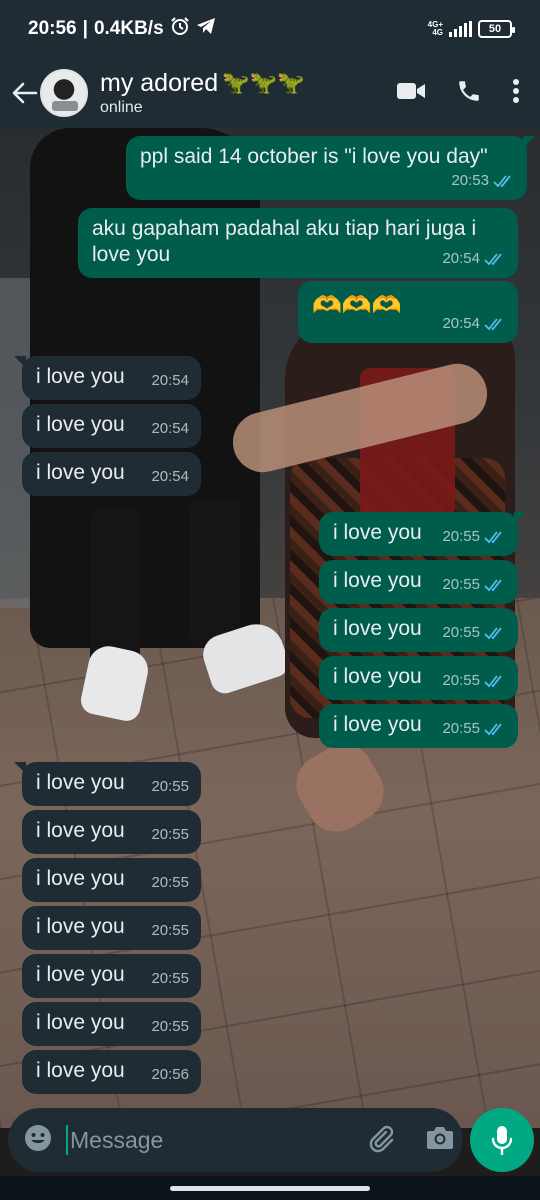 The height and width of the screenshot is (1200, 540). Describe the element at coordinates (180, 29) in the screenshot. I see `alarm-icon` at that location.